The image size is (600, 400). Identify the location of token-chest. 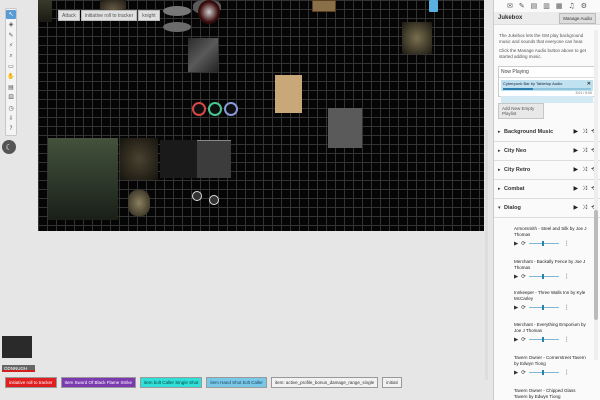
(324, 6).